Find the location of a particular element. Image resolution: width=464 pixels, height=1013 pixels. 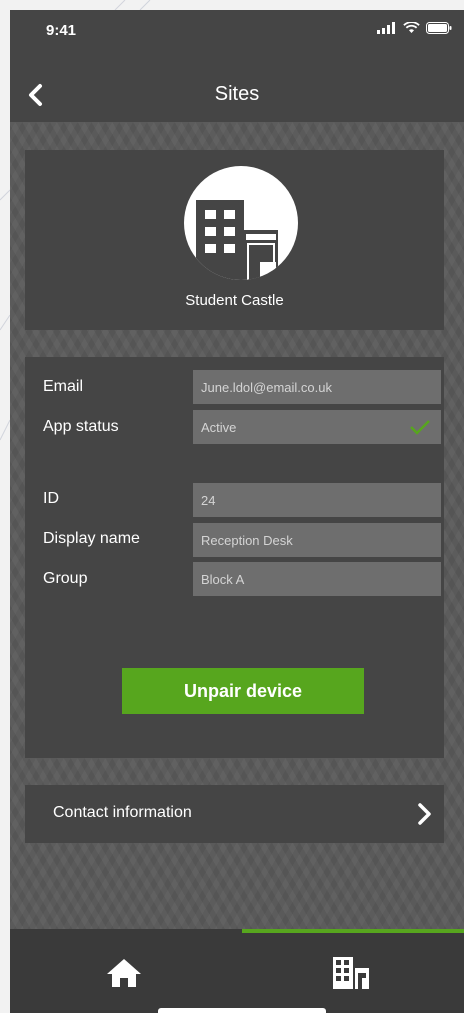

sites-icon is located at coordinates (350, 973).